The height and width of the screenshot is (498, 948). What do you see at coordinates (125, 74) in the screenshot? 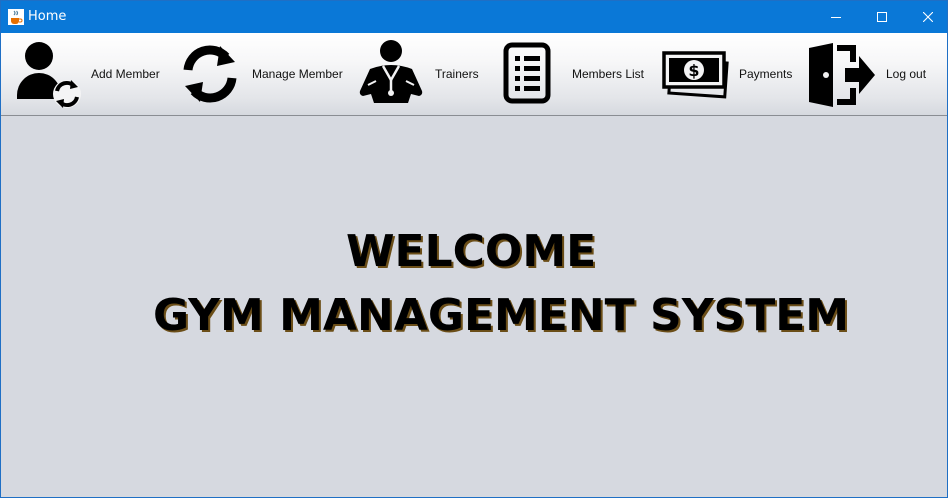
I see `add-member-label: Add Member` at bounding box center [125, 74].